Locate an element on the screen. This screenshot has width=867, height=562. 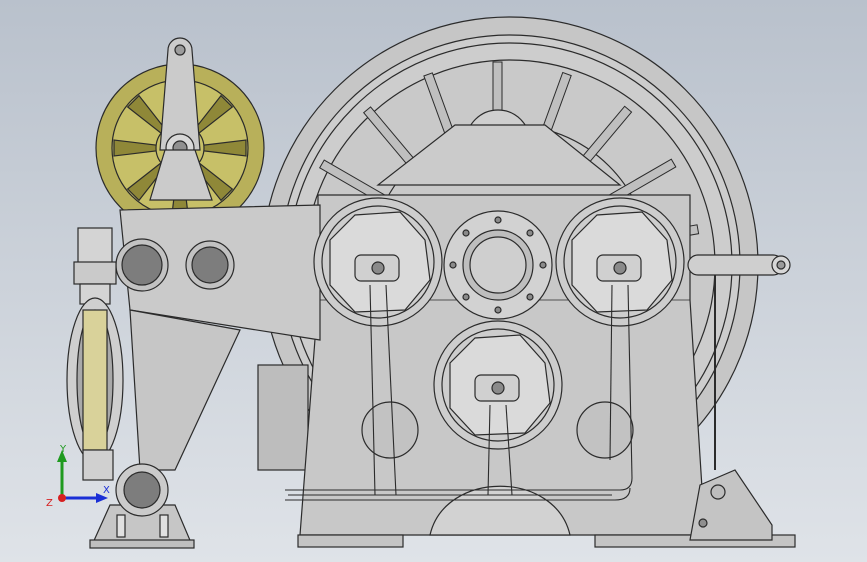
center-bearing is located at coordinates (498, 265).